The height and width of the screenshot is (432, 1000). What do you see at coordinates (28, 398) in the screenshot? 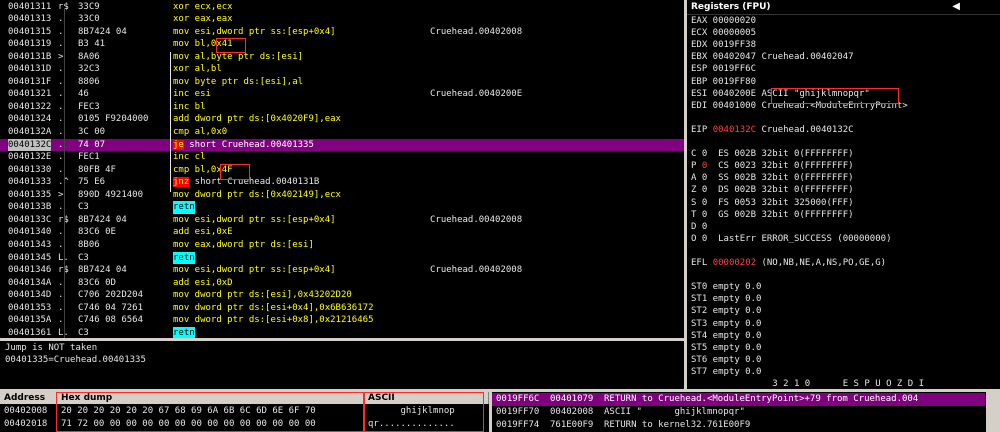
I see `column-header-address: Address` at bounding box center [28, 398].